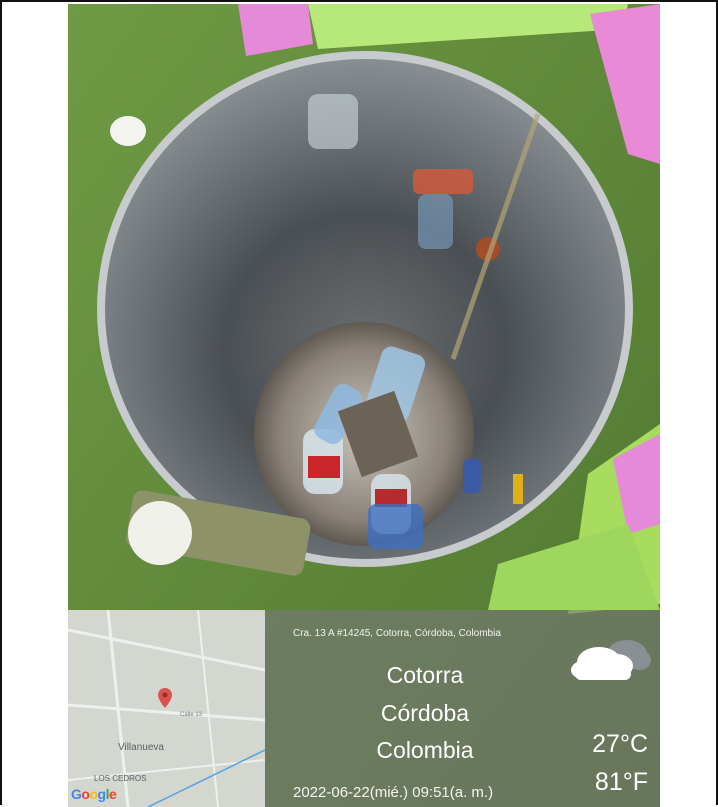 The height and width of the screenshot is (807, 718). What do you see at coordinates (165, 698) in the screenshot?
I see `map-pin-icon` at bounding box center [165, 698].